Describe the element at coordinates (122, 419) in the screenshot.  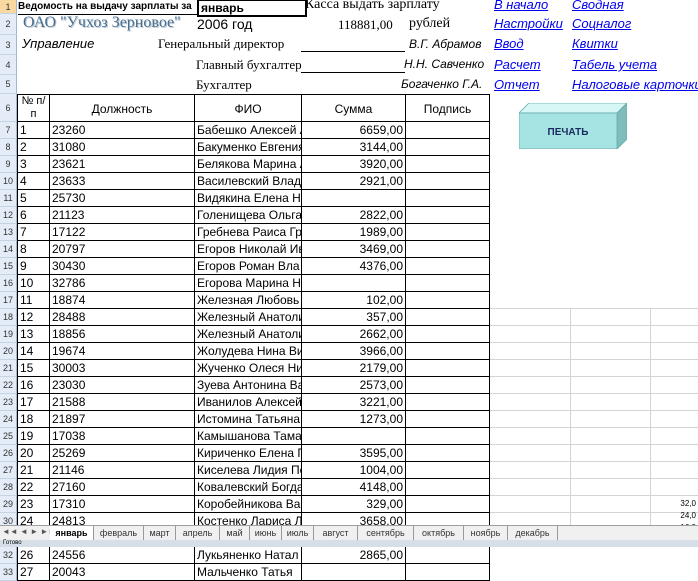
I see `position-cell: 21897` at that location.